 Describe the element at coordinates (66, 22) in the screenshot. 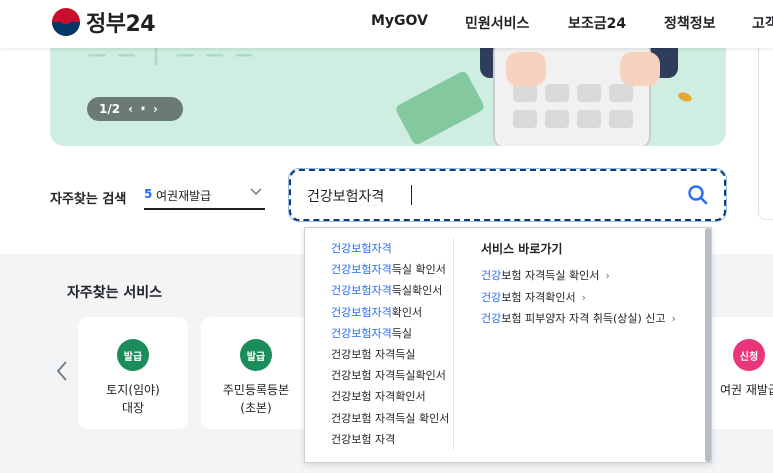

I see `taegeuk-emblem-icon` at that location.